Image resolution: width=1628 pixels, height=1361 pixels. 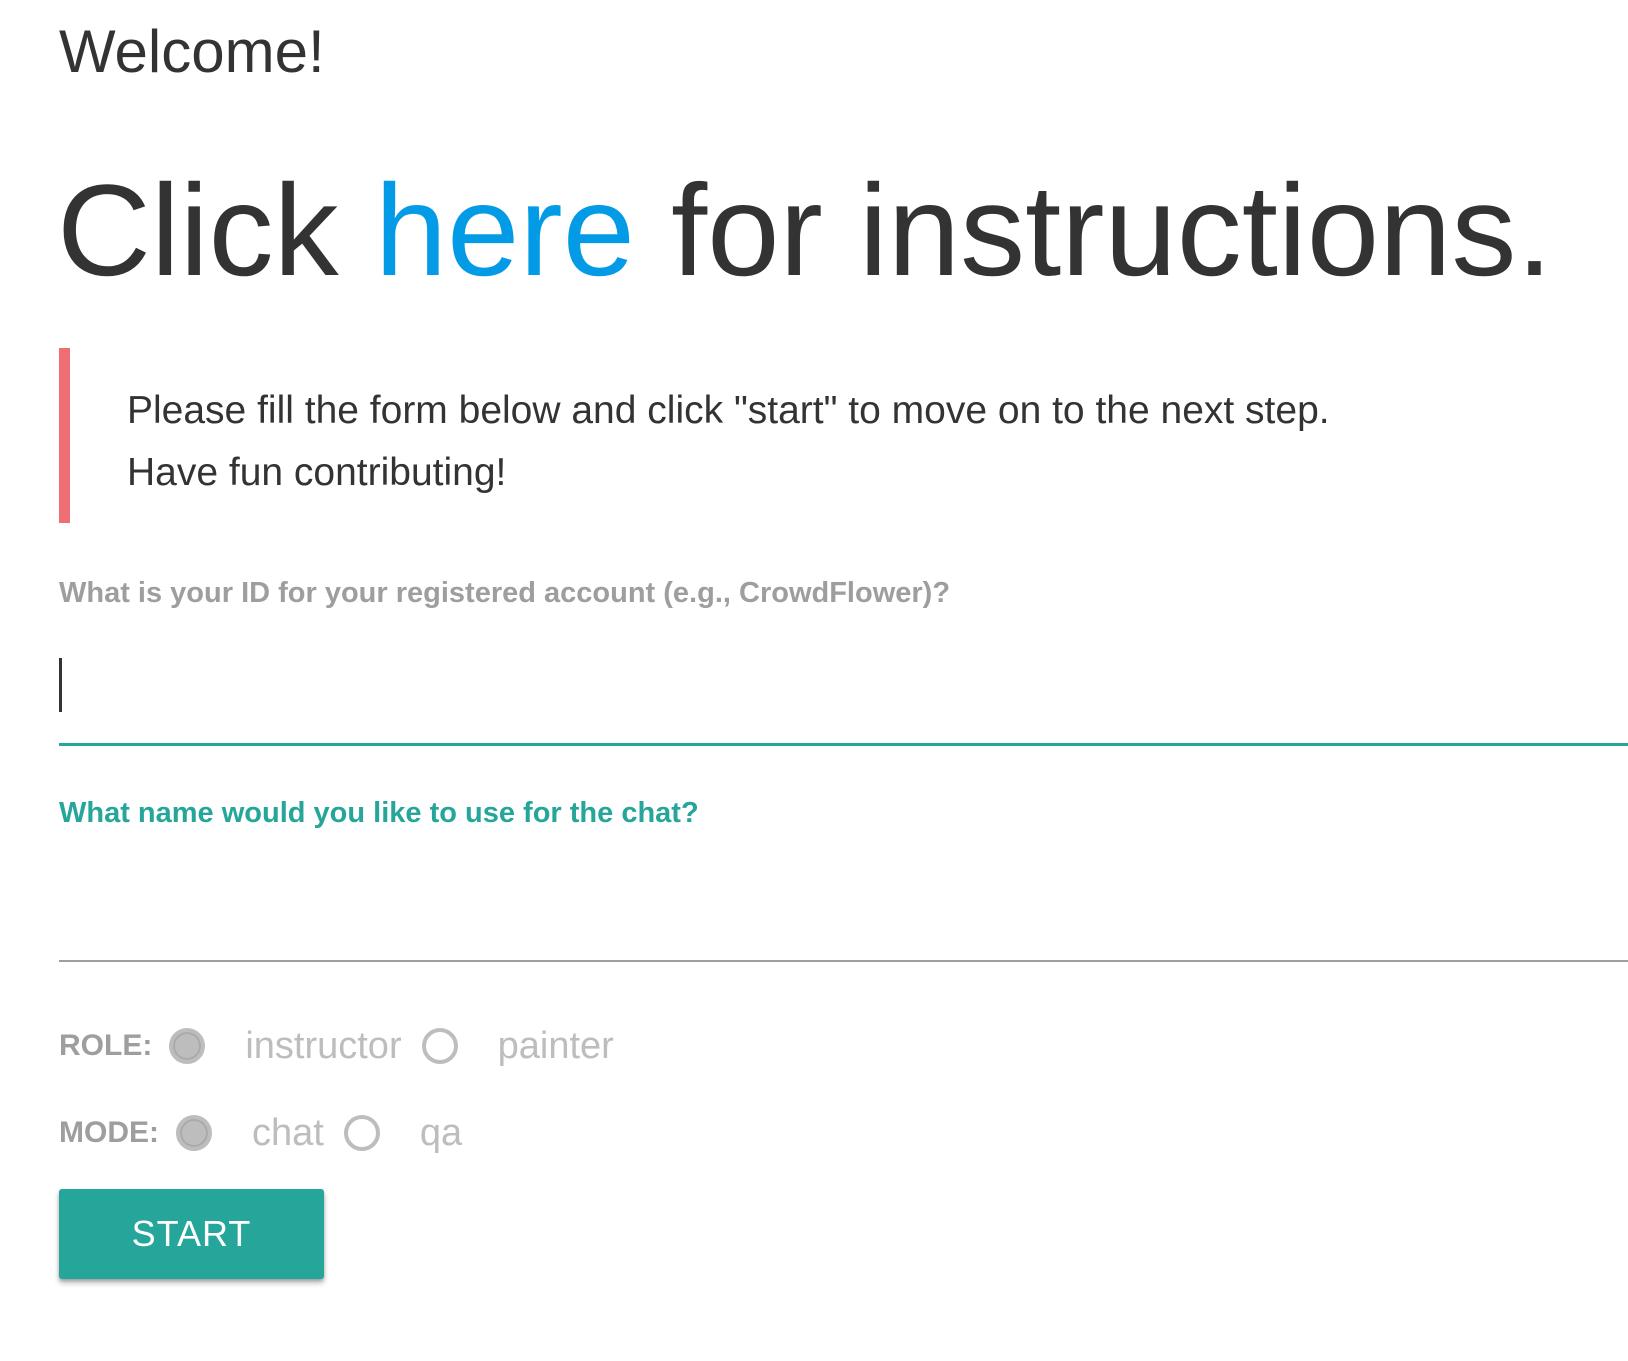 I want to click on text-cursor, so click(x=60, y=685).